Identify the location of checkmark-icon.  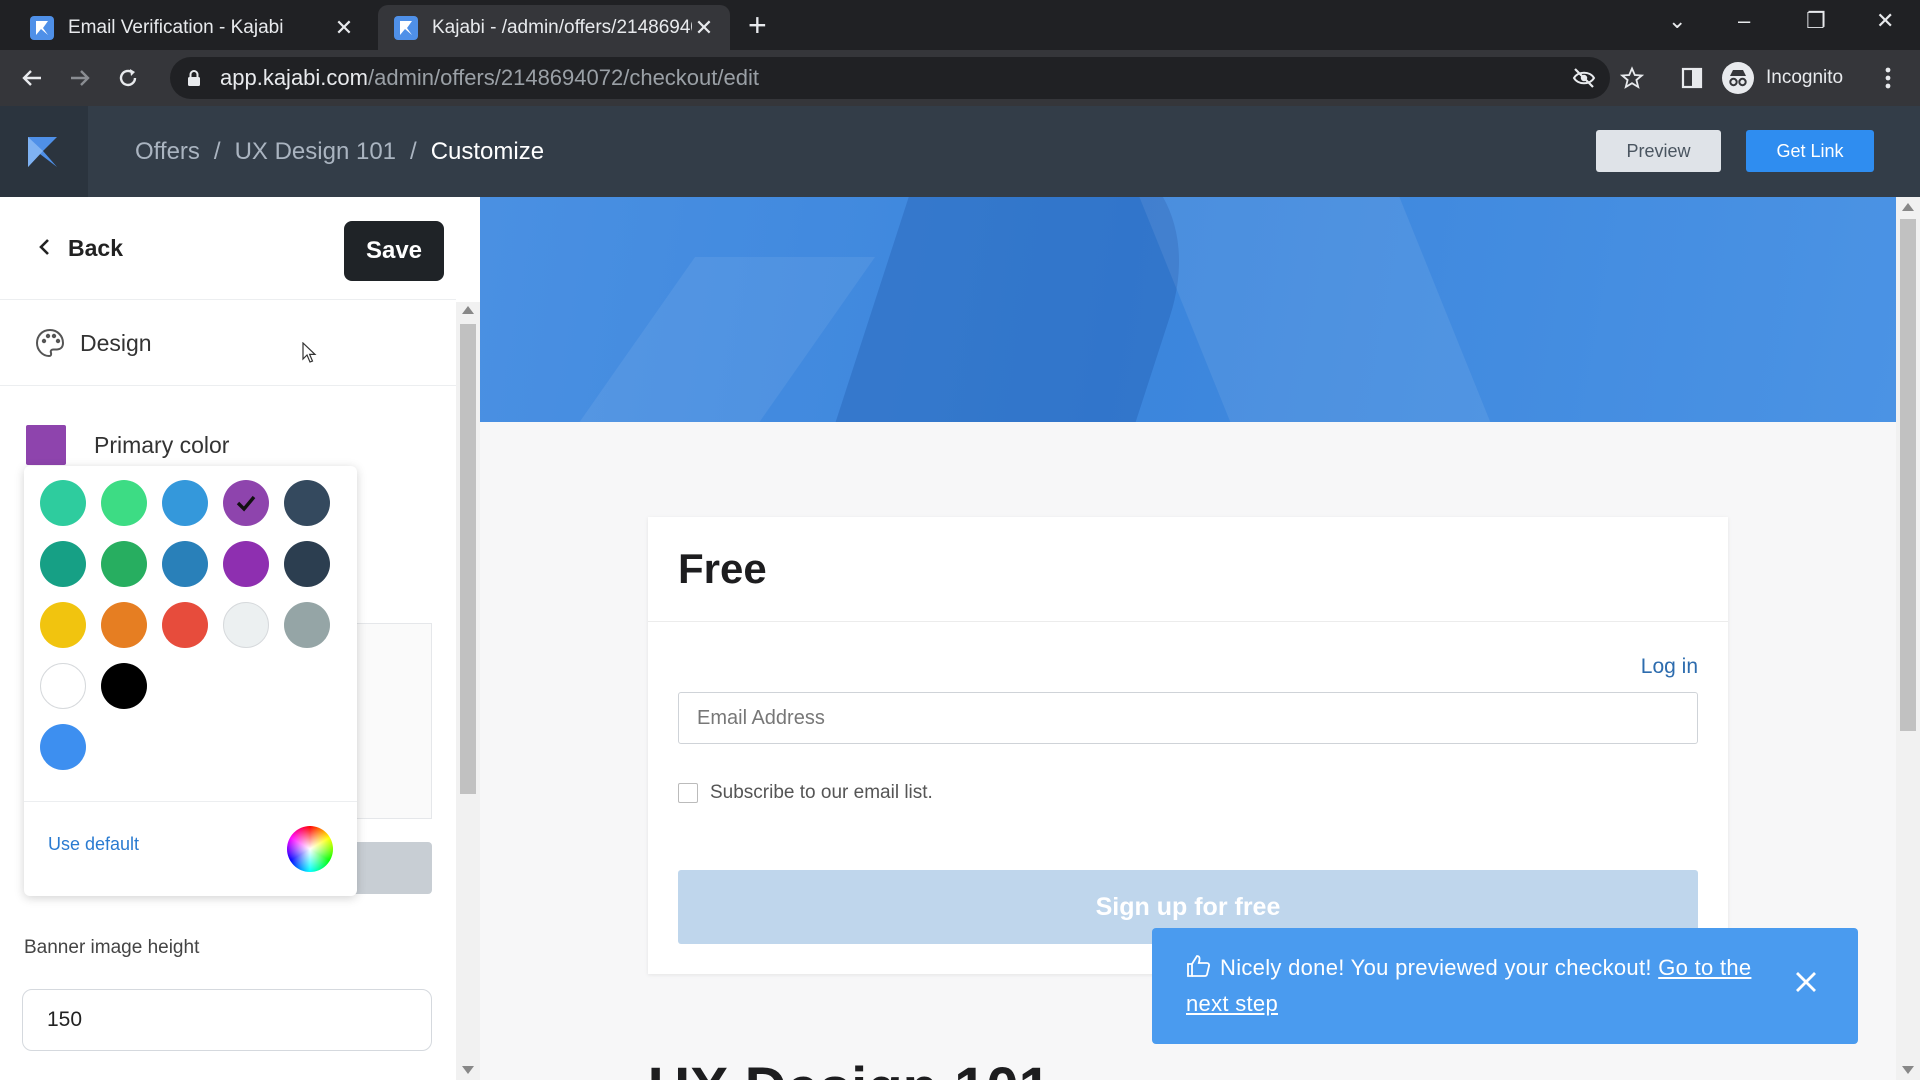
(246, 503).